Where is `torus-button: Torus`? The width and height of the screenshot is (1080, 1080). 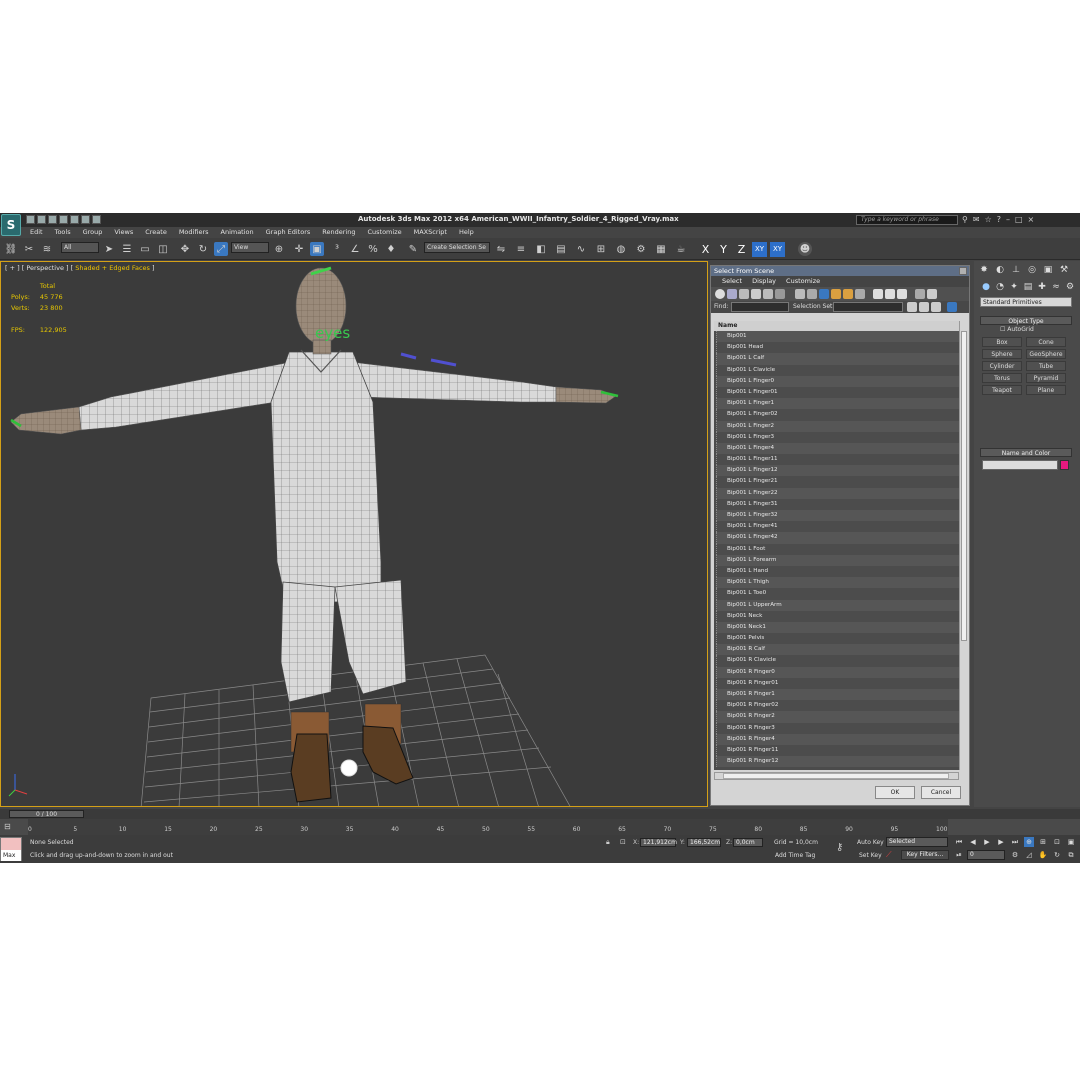 torus-button: Torus is located at coordinates (1002, 378).